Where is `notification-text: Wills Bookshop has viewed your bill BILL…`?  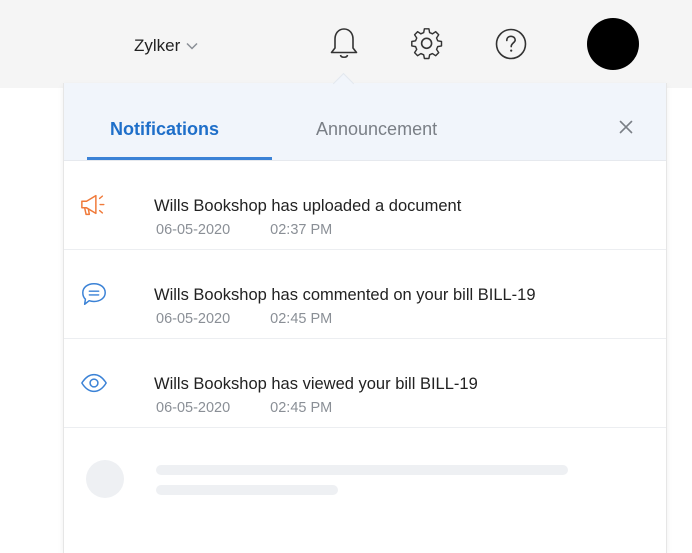 notification-text: Wills Bookshop has viewed your bill BILL… is located at coordinates (316, 384).